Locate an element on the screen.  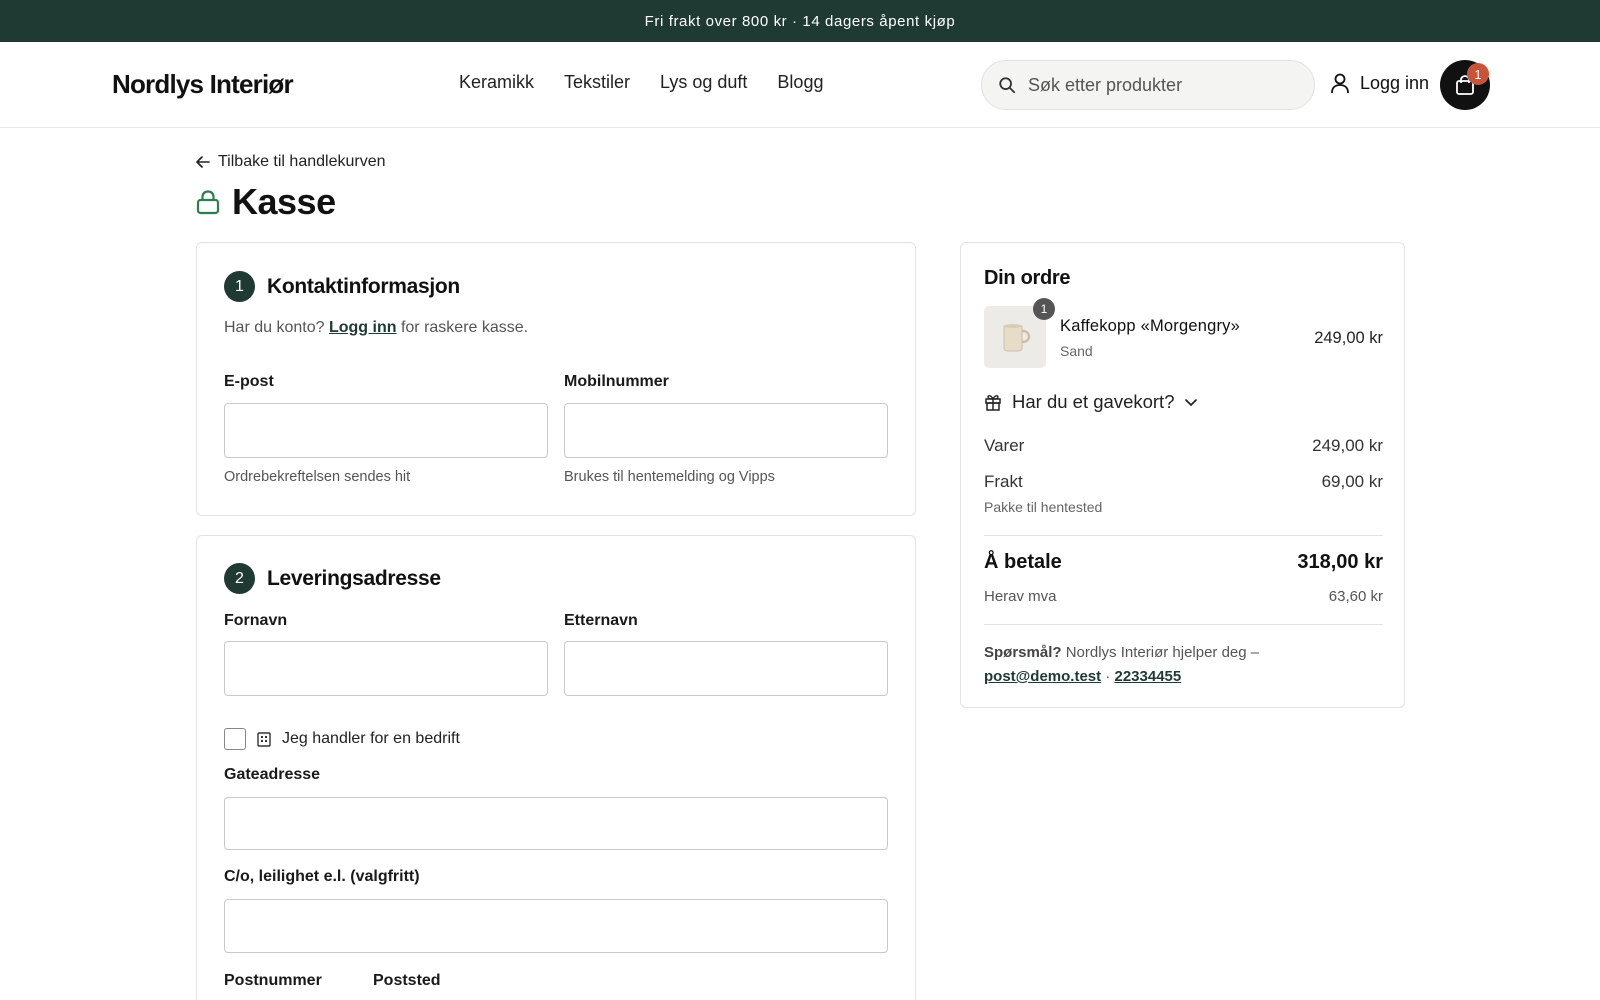
shipping-note: Pakke til hentested is located at coordinates (1043, 507).